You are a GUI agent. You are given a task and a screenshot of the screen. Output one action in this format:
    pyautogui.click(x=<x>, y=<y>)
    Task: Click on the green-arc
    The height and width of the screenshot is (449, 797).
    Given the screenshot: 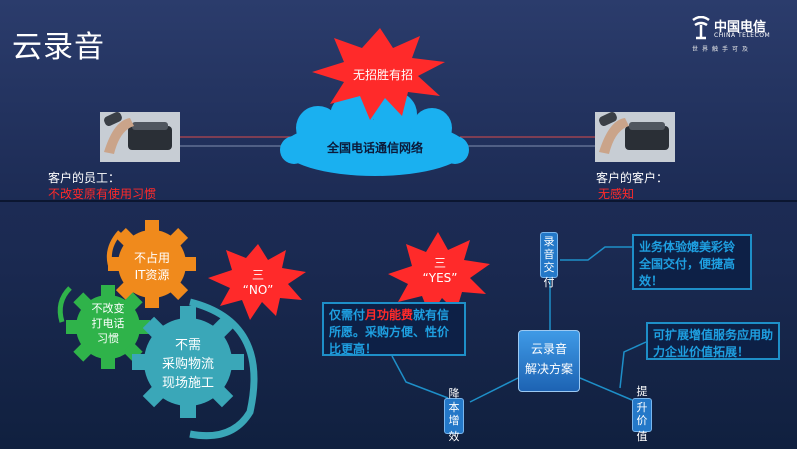 What is the action you would take?
    pyautogui.click(x=64, y=304)
    